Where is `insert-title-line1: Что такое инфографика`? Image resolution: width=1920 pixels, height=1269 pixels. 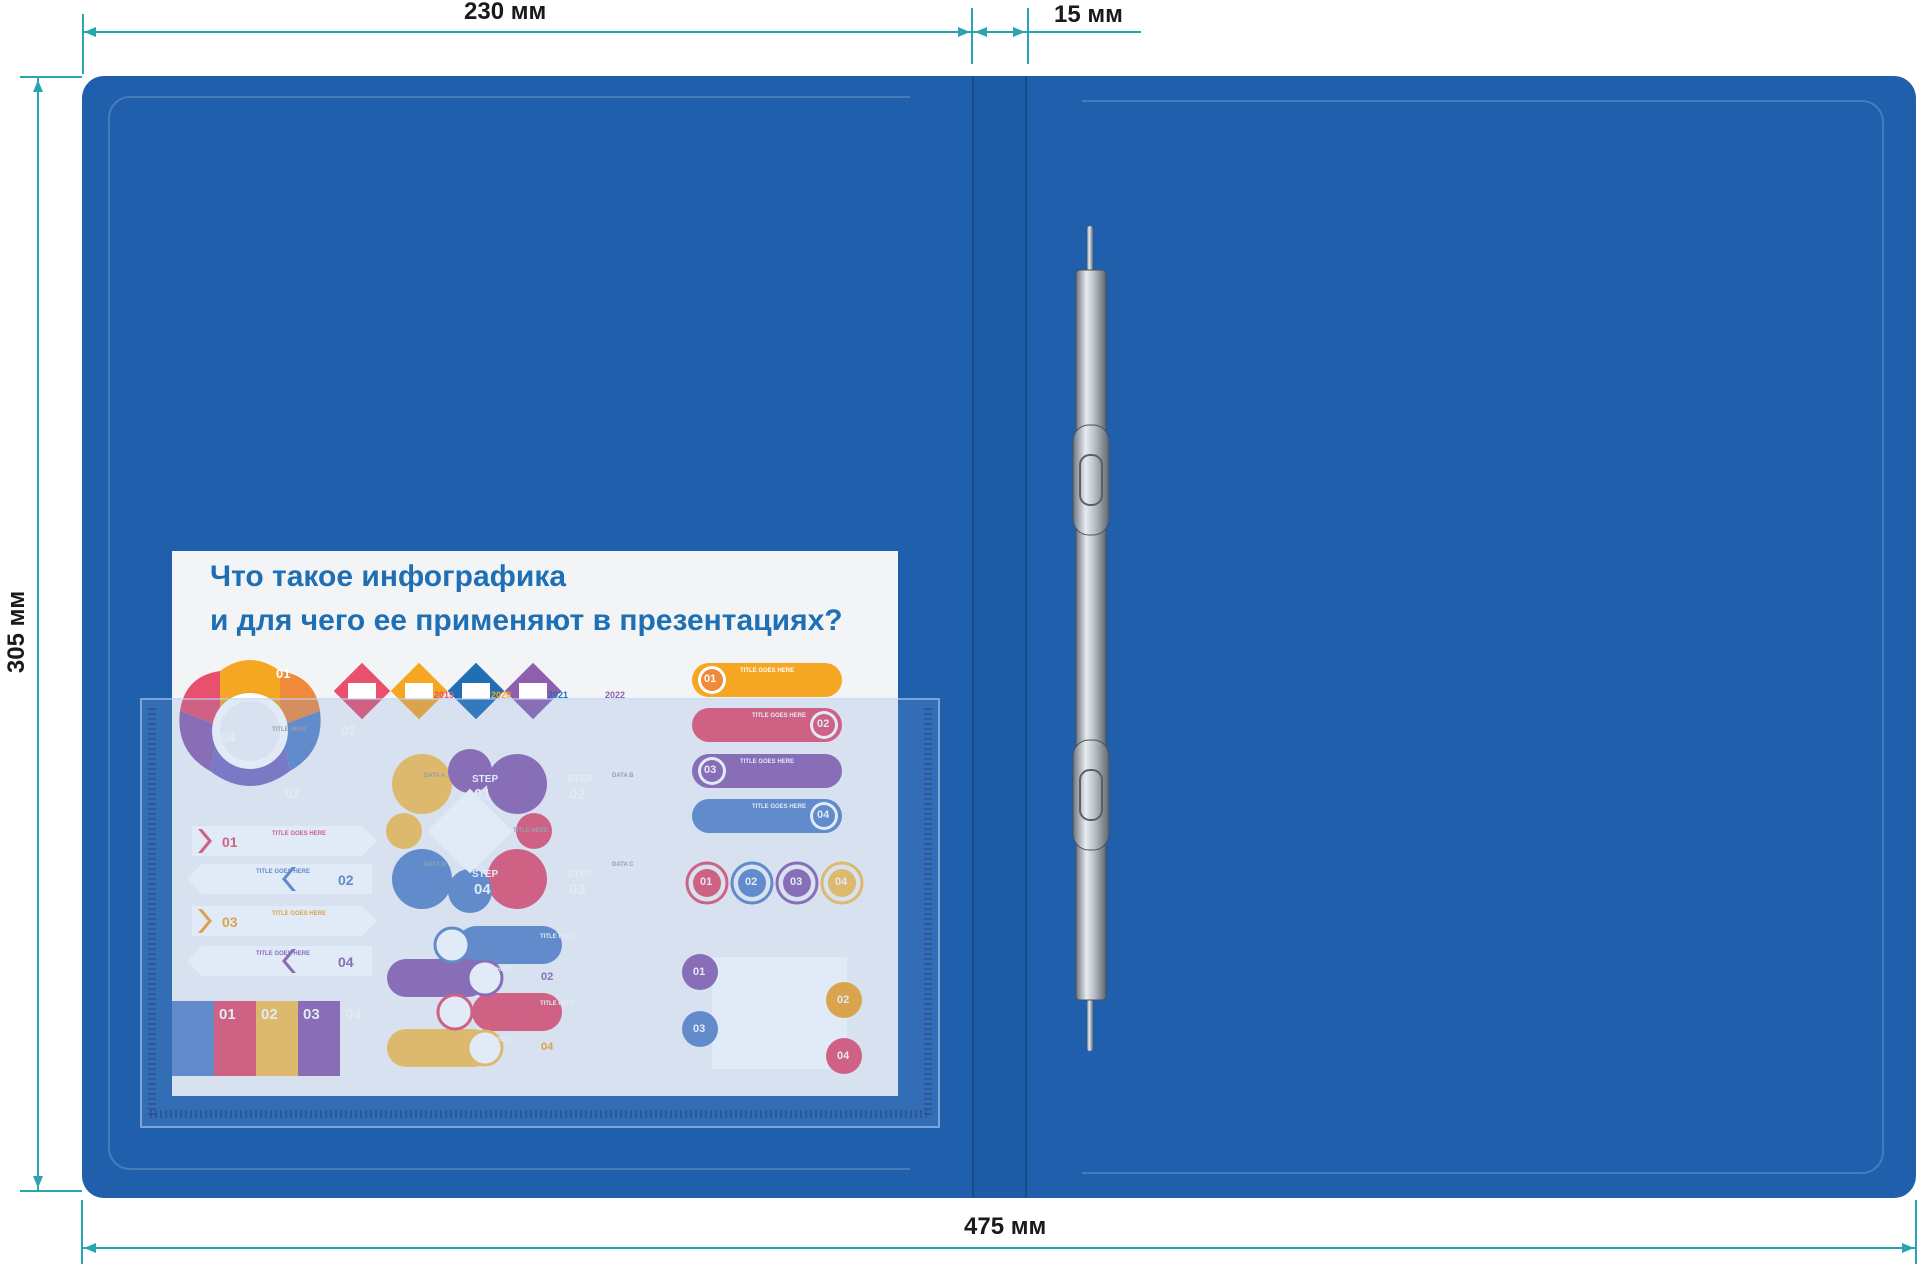
insert-title-line1: Что такое инфографика is located at coordinates (388, 576).